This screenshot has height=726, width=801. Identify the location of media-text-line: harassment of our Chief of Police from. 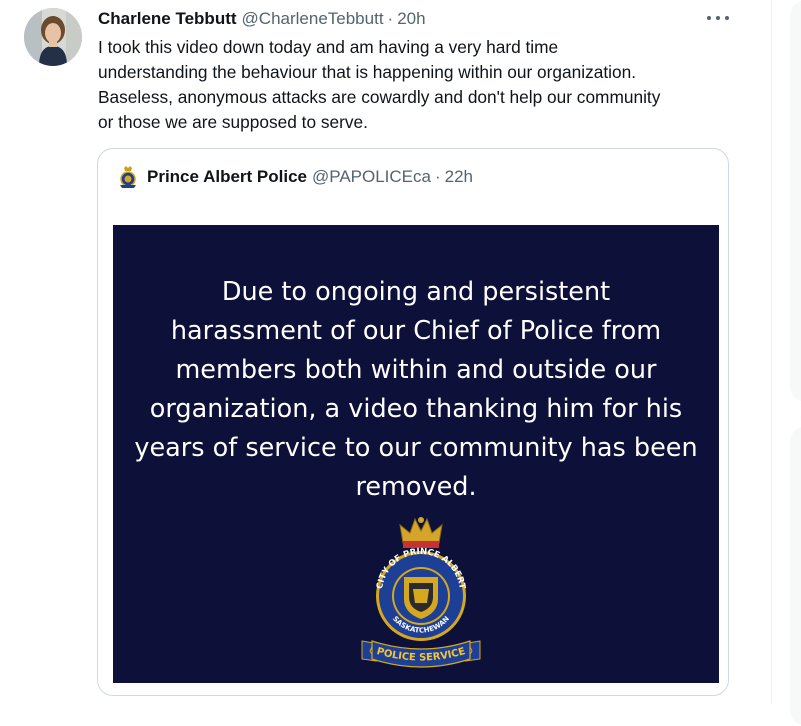
(416, 331).